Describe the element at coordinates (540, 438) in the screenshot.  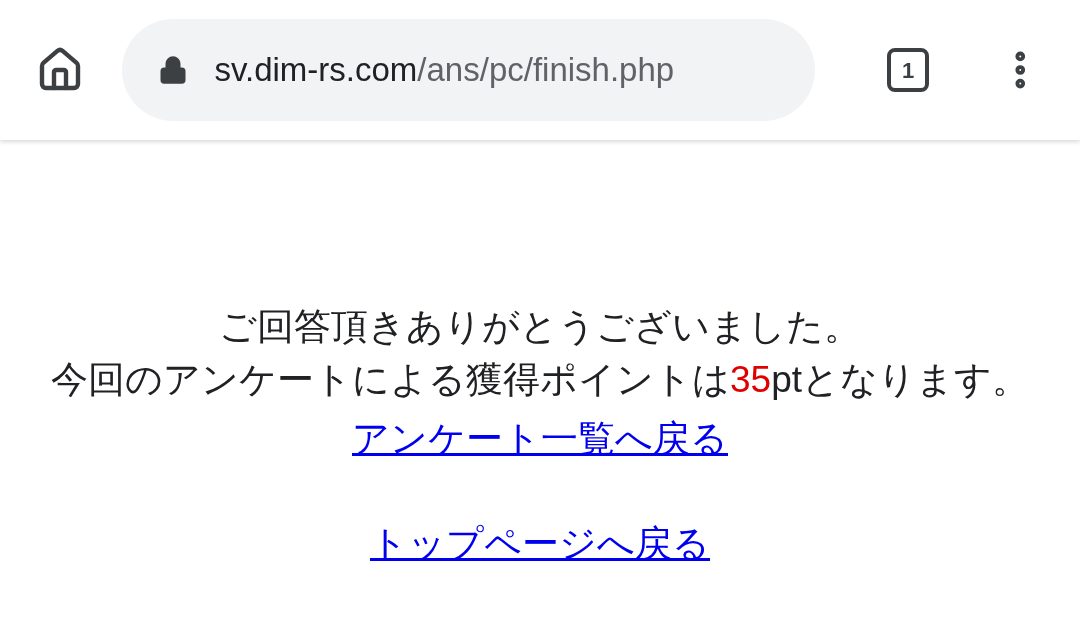
I see `back-link: アンケート一覧へ戻る` at that location.